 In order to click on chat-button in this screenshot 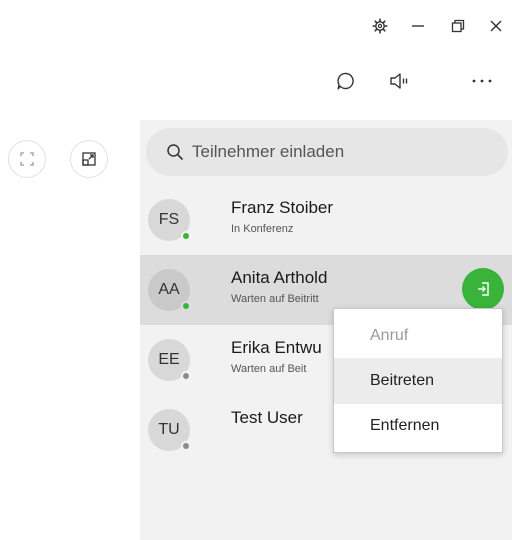, I will do `click(346, 81)`.